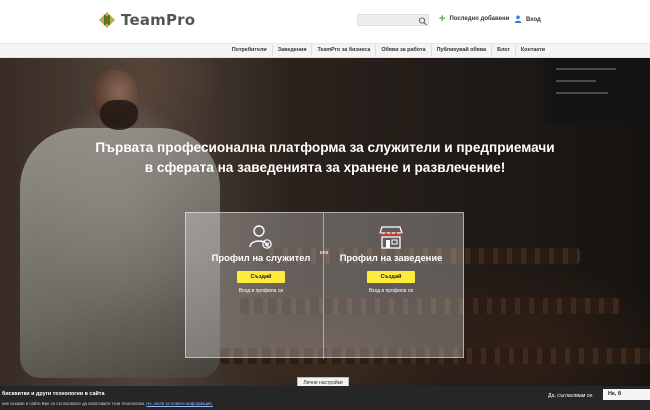  Describe the element at coordinates (107, 20) in the screenshot. I see `logo-mark-icon` at that location.